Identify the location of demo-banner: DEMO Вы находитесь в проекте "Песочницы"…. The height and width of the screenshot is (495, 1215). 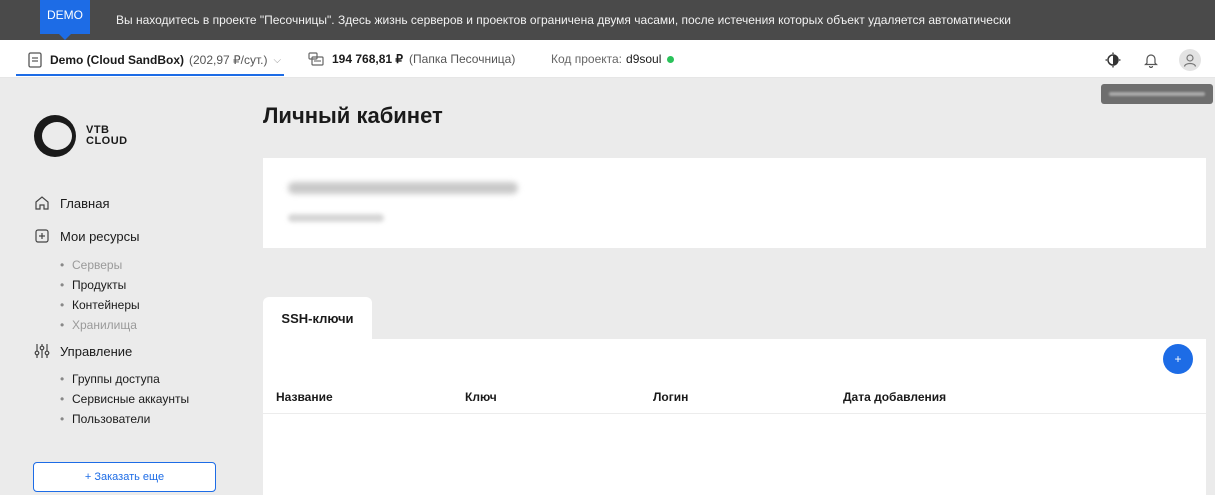
(607, 20).